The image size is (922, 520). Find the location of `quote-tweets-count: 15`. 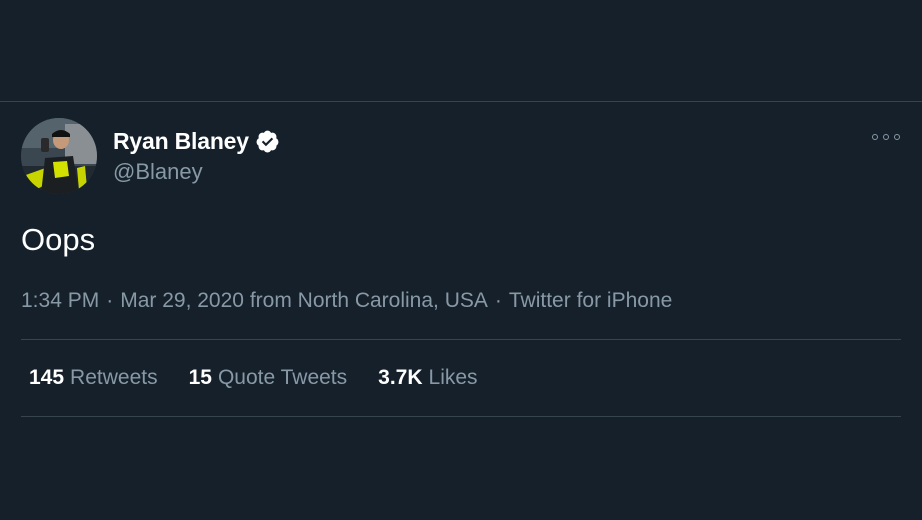

quote-tweets-count: 15 is located at coordinates (200, 377).